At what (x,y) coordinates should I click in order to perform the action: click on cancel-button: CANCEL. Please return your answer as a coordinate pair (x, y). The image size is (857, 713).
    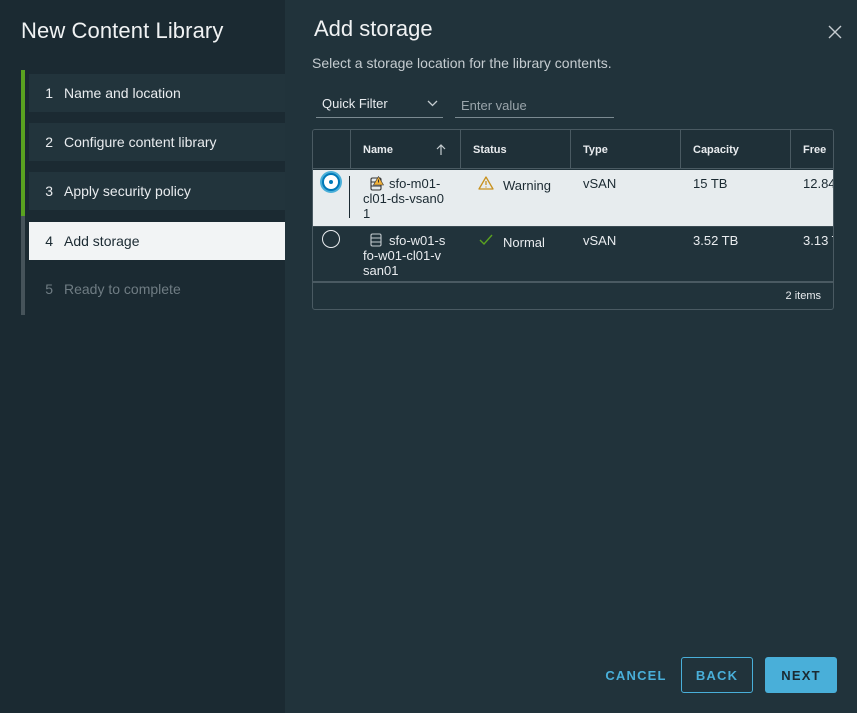
    Looking at the image, I should click on (636, 675).